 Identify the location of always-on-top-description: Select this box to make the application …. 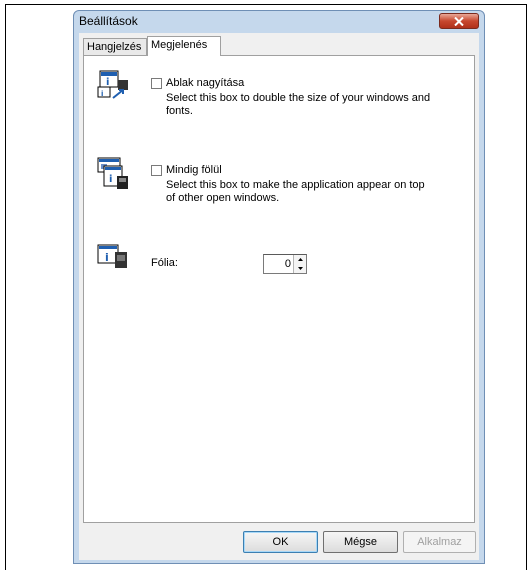
(295, 191).